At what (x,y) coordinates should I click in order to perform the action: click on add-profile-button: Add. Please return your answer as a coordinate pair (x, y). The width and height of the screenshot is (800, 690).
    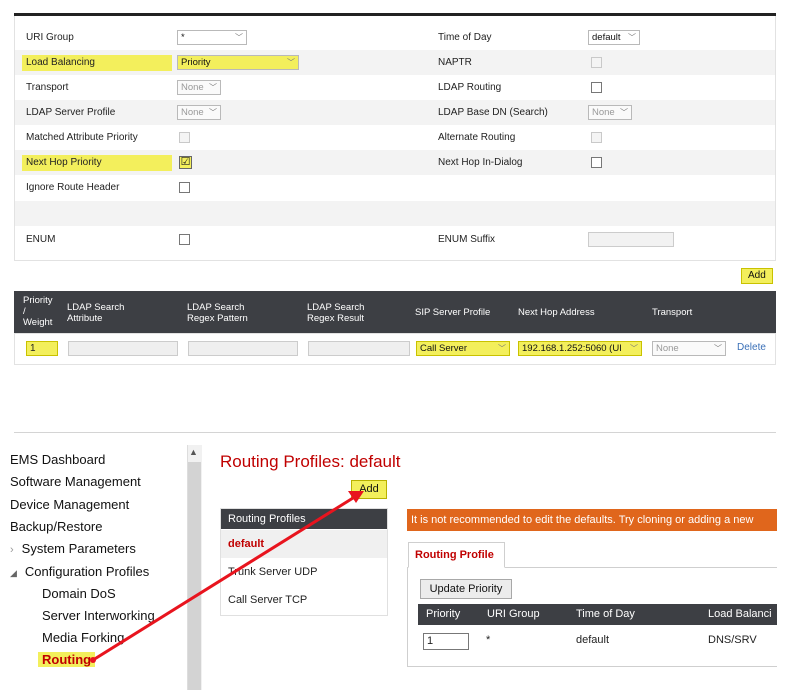
    Looking at the image, I should click on (369, 489).